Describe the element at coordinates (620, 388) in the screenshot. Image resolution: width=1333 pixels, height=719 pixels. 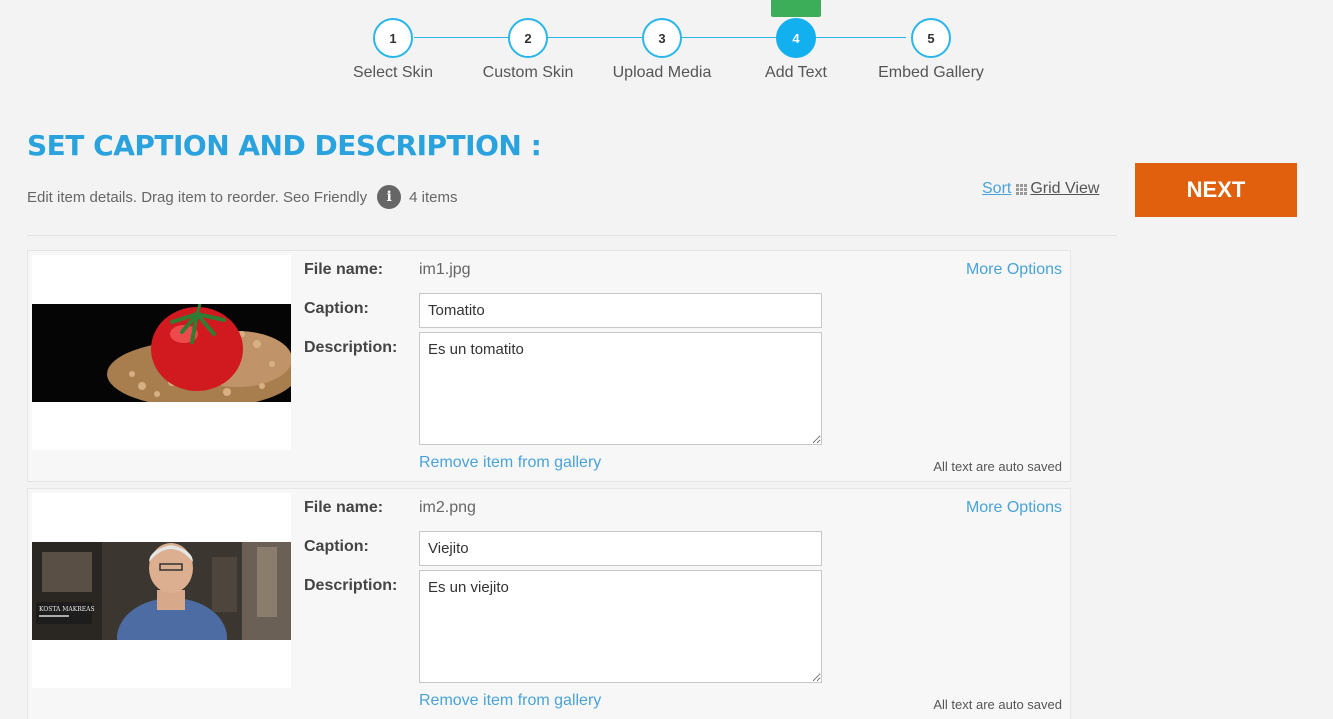
I see `description-textarea: Es un tomatito` at that location.